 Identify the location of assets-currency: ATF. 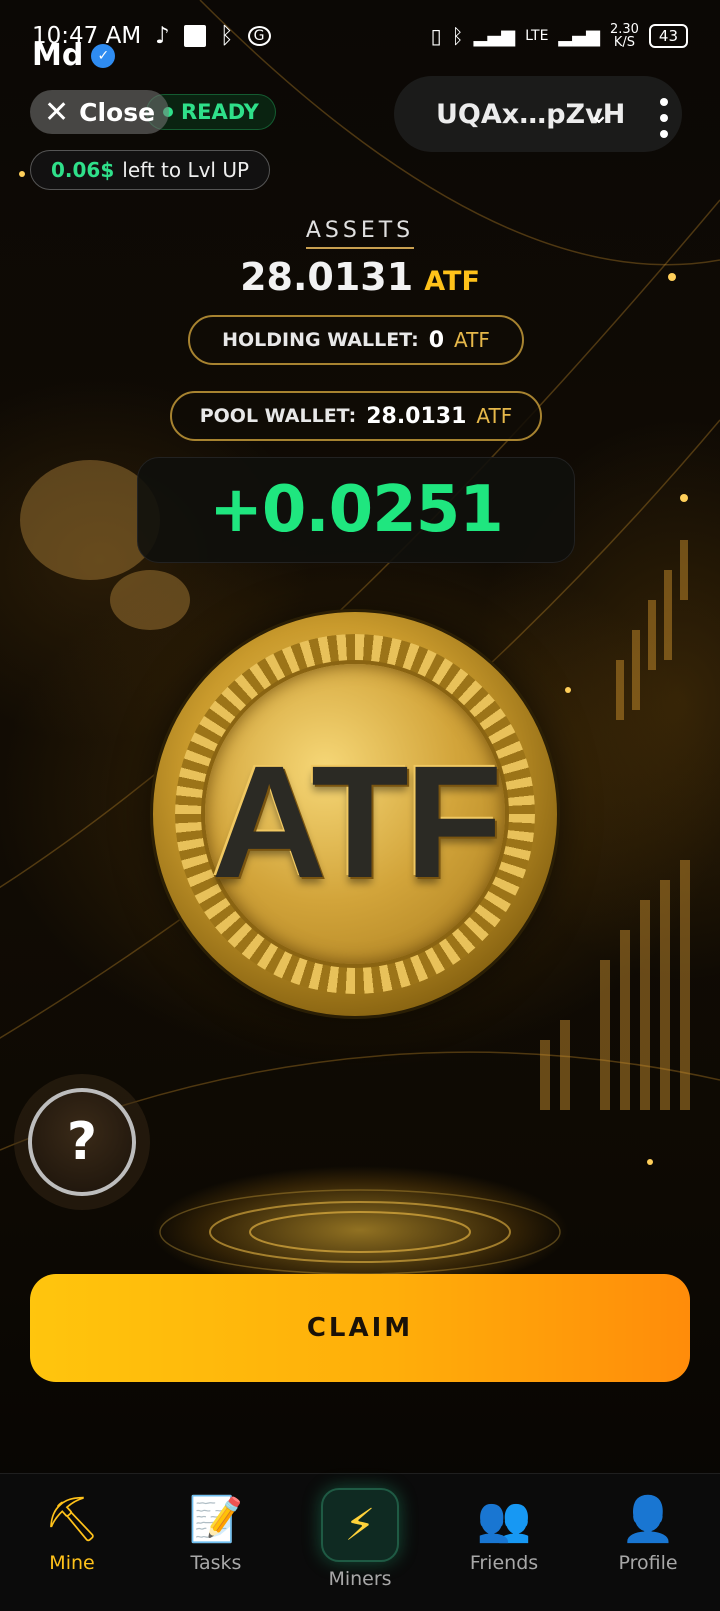
(452, 281).